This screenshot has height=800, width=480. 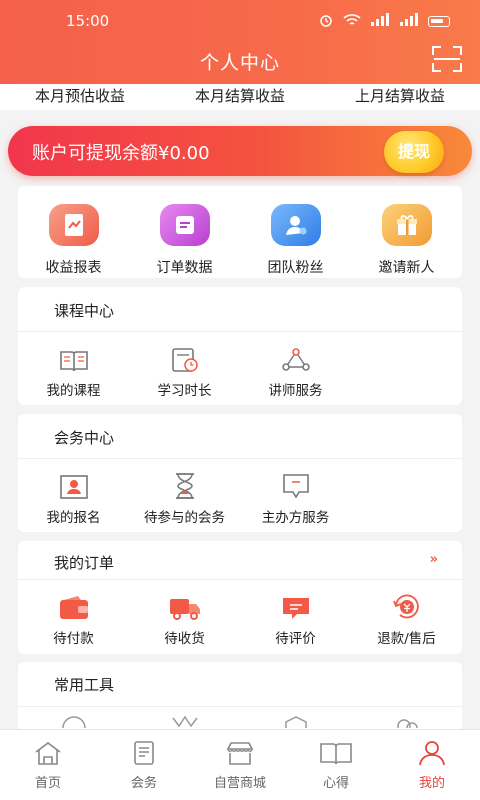 What do you see at coordinates (447, 59) in the screenshot?
I see `scan-icon` at bounding box center [447, 59].